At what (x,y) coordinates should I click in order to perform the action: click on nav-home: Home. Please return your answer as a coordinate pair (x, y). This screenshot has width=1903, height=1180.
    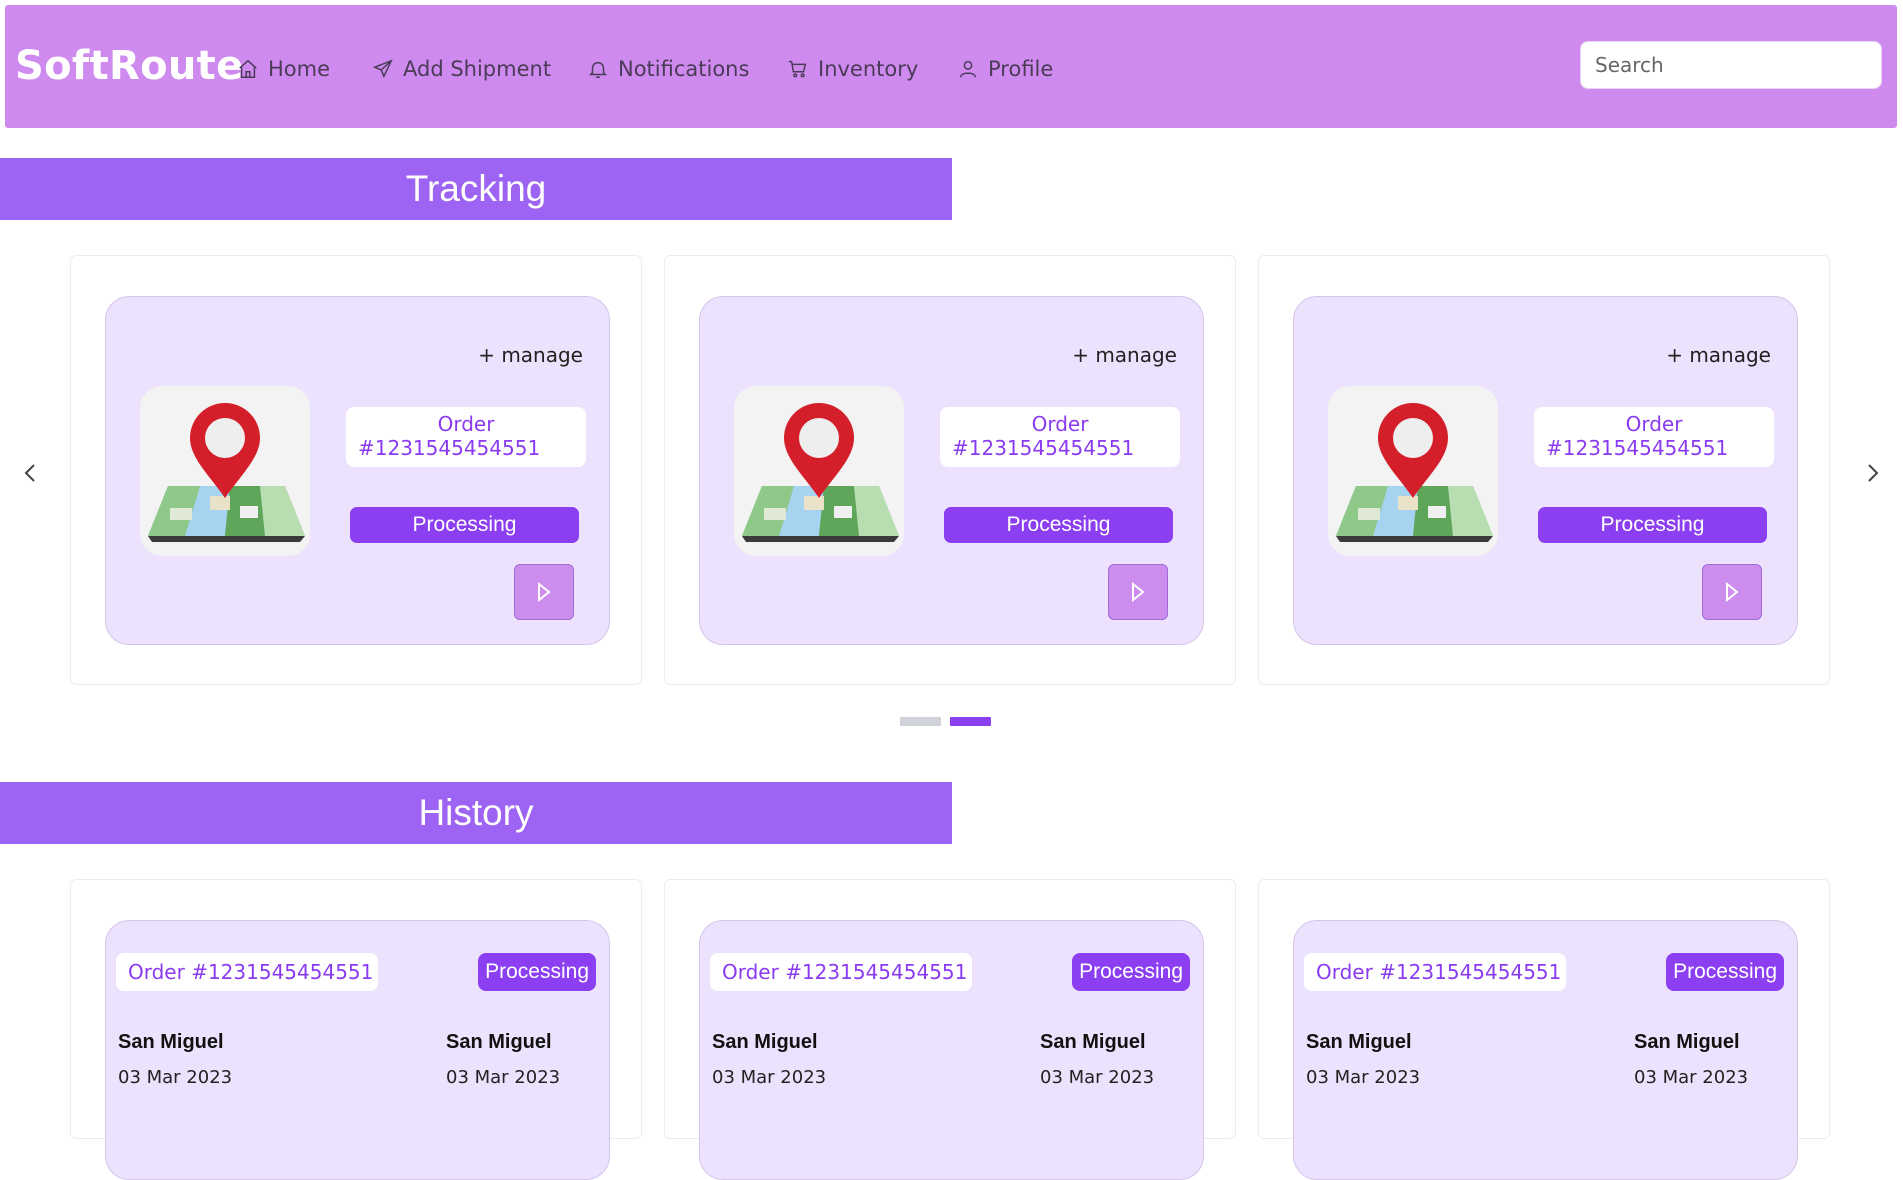
    Looking at the image, I should click on (283, 69).